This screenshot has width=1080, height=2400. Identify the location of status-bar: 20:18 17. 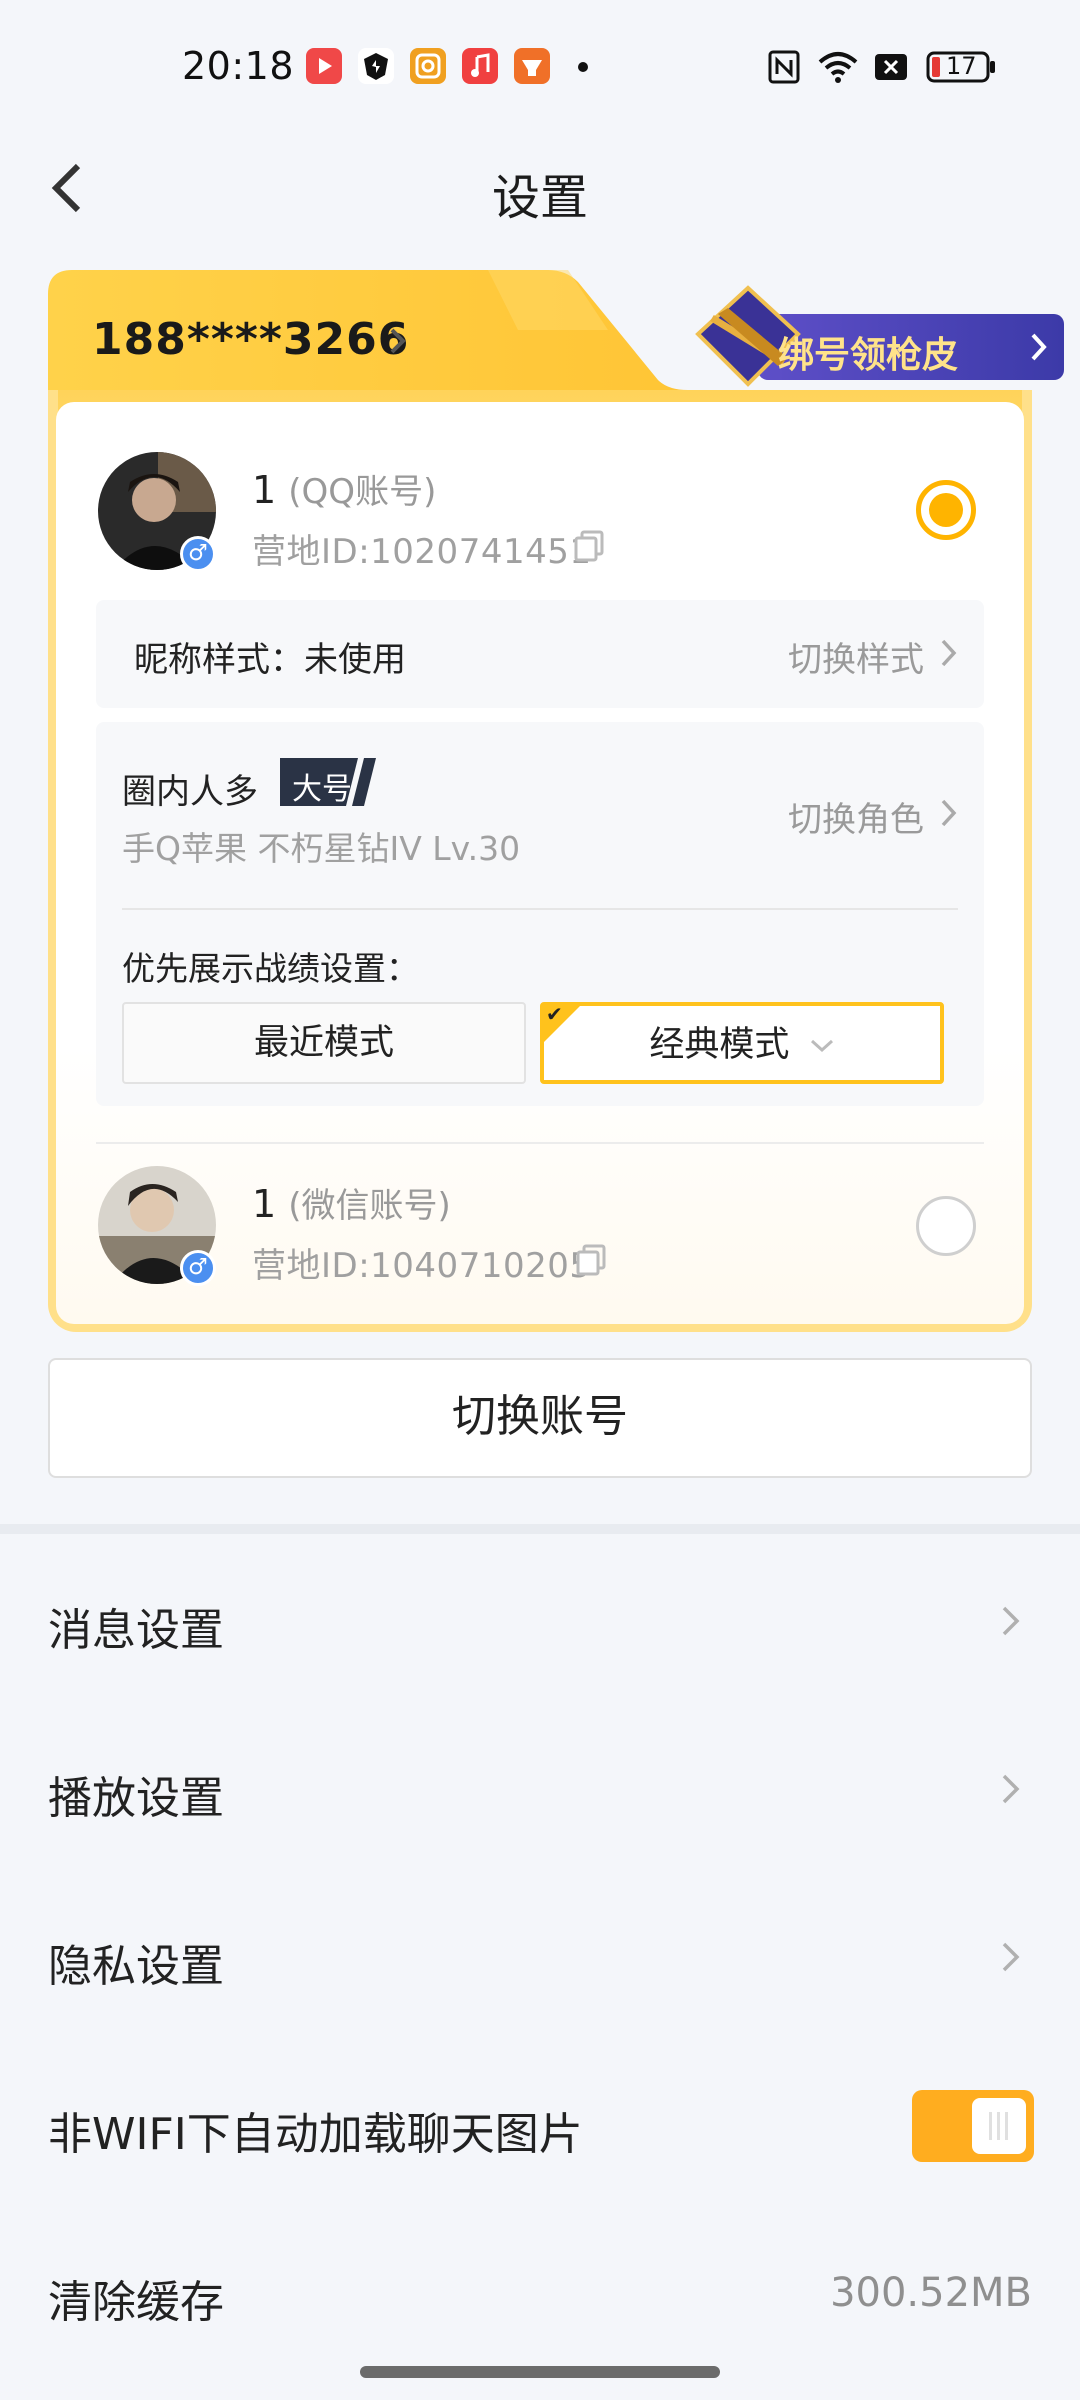
(540, 68).